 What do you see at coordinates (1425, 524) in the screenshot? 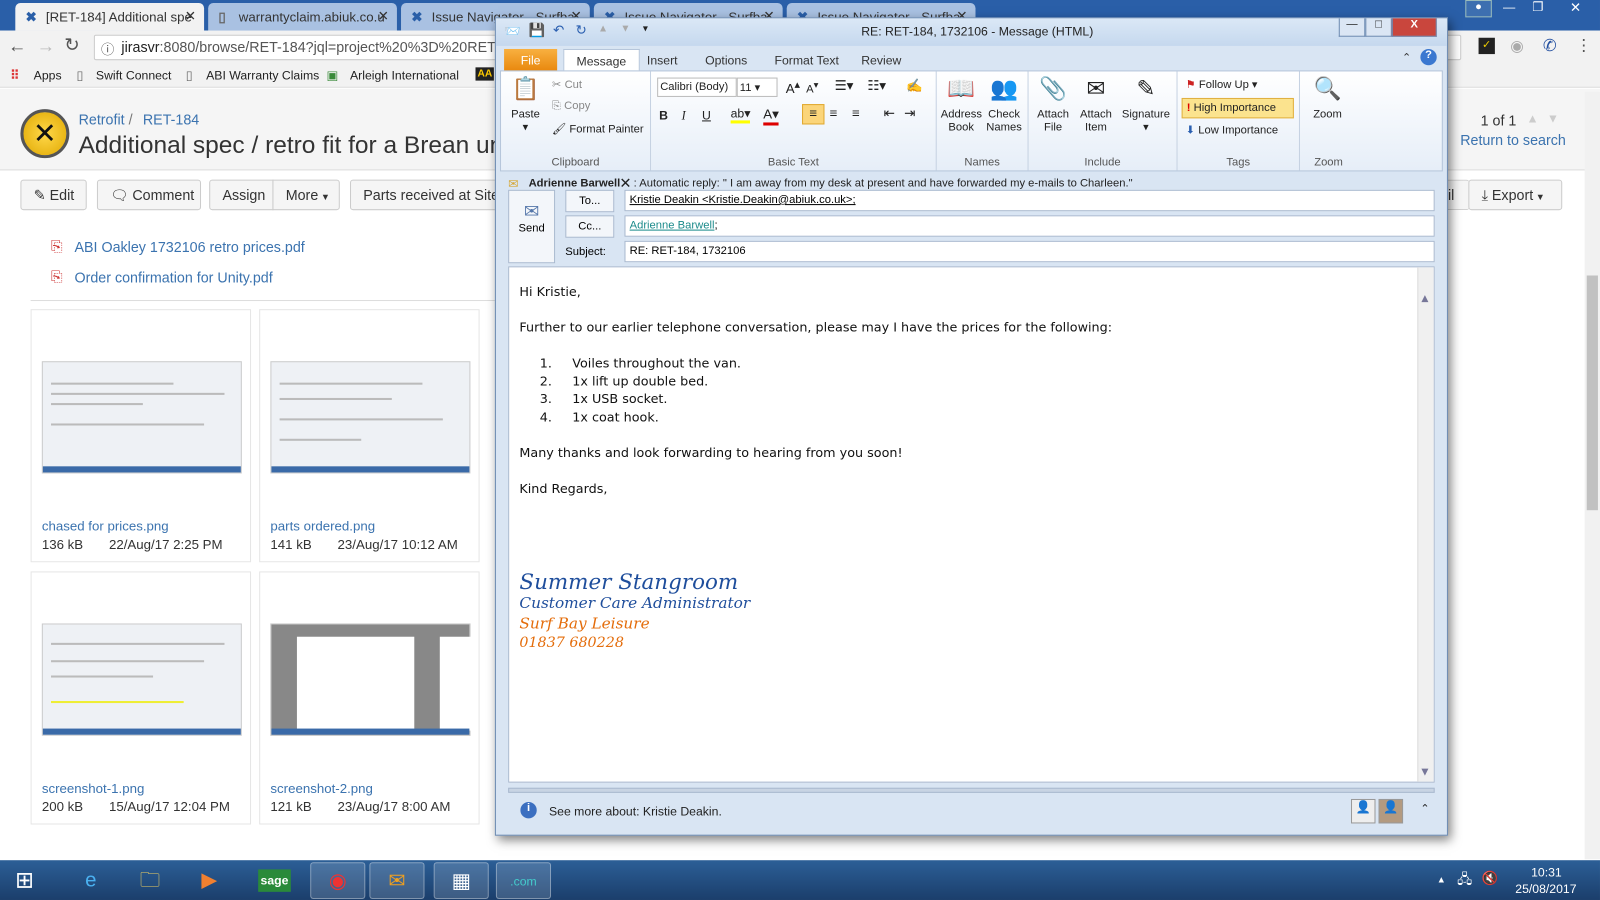
I see `body-scrollbar: ▲ ▼` at bounding box center [1425, 524].